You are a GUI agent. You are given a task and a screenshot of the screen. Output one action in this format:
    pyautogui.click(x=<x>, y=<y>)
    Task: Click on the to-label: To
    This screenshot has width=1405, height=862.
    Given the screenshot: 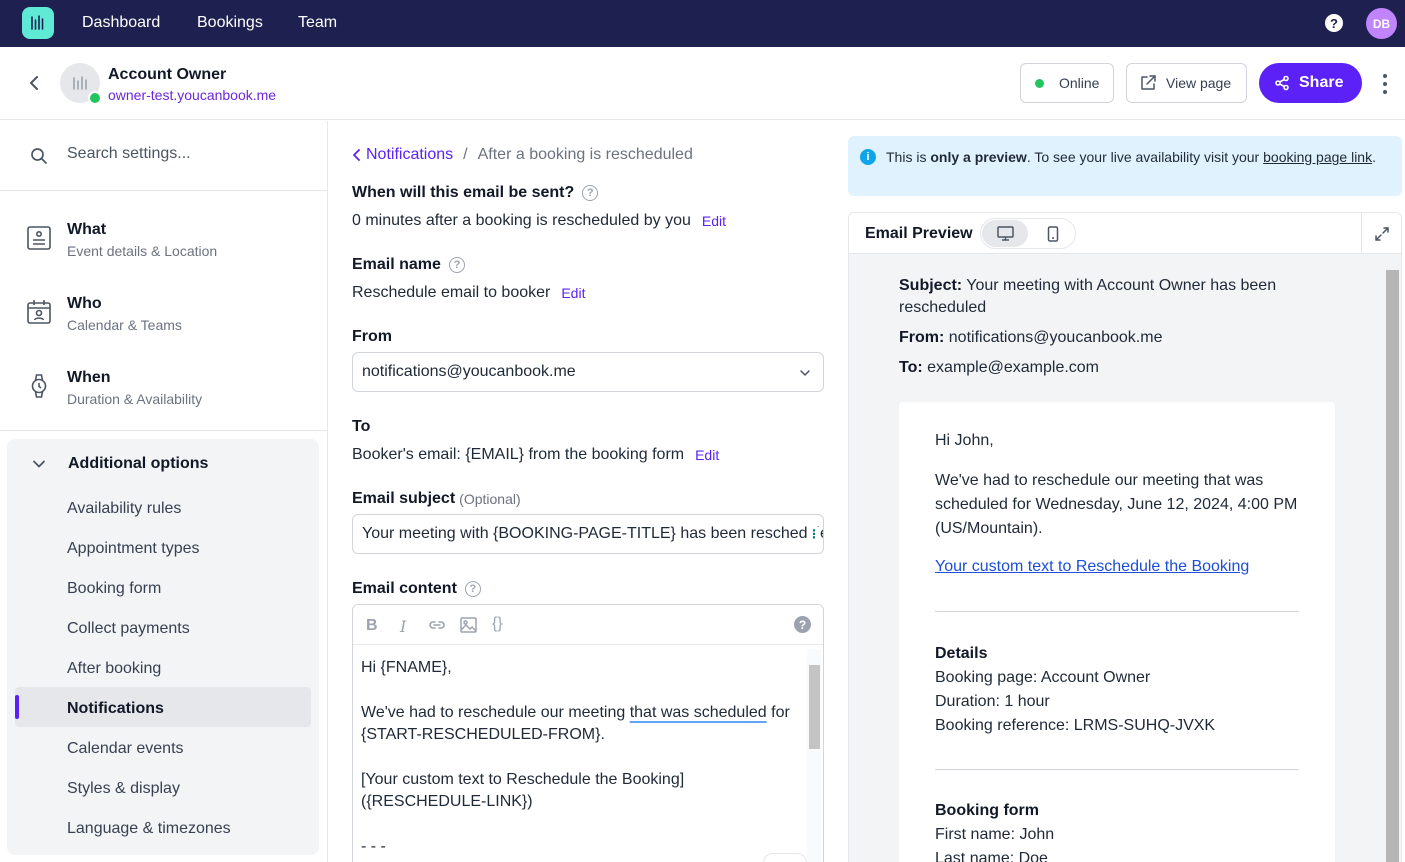 What is the action you would take?
    pyautogui.click(x=361, y=427)
    